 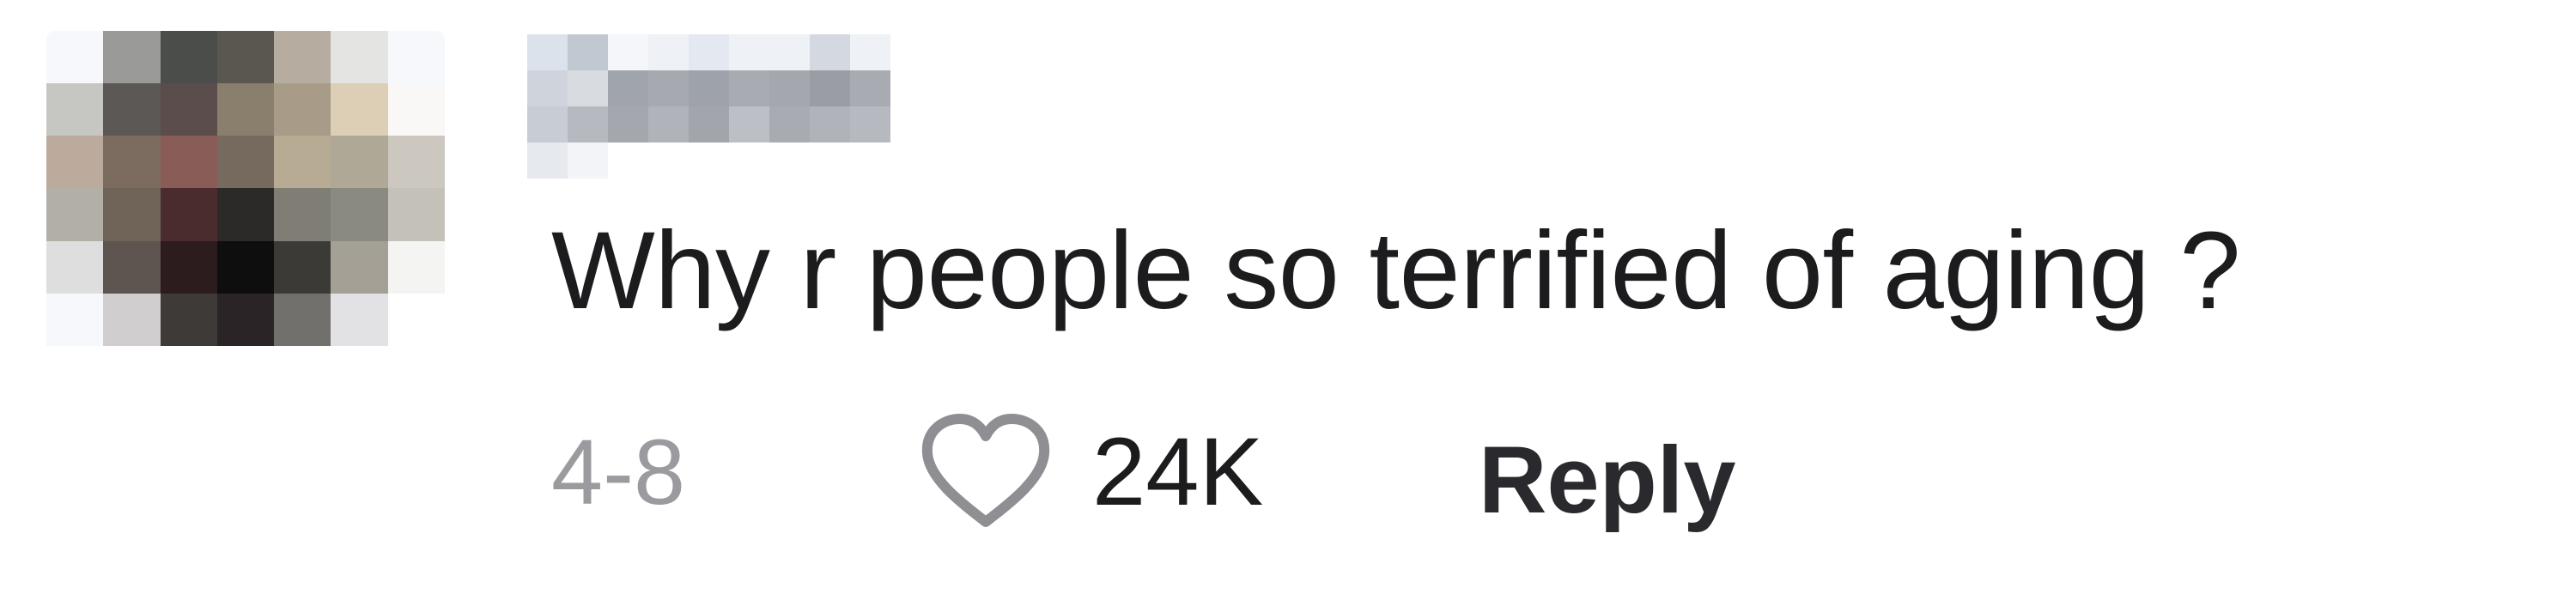 I want to click on like-count: 24K, so click(x=1178, y=472).